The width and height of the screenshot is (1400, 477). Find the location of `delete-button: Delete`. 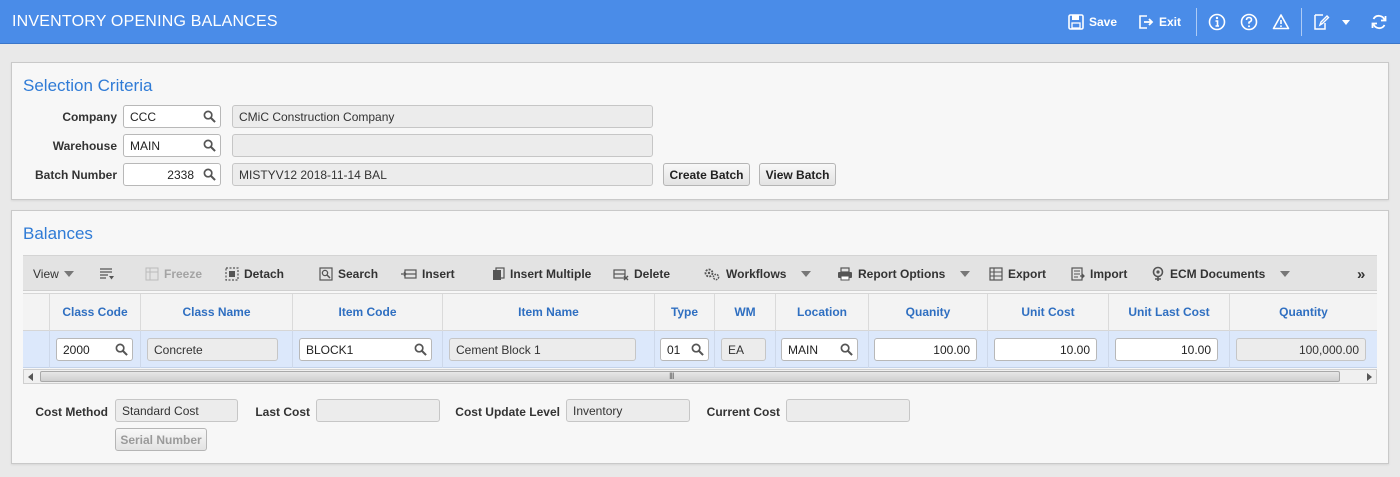

delete-button: Delete is located at coordinates (641, 274).